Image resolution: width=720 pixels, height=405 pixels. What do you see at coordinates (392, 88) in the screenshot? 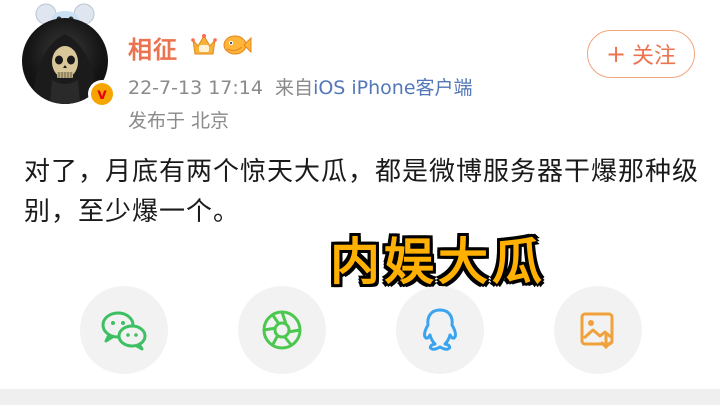
I see `post-source-link: iOS iPhone客户端` at bounding box center [392, 88].